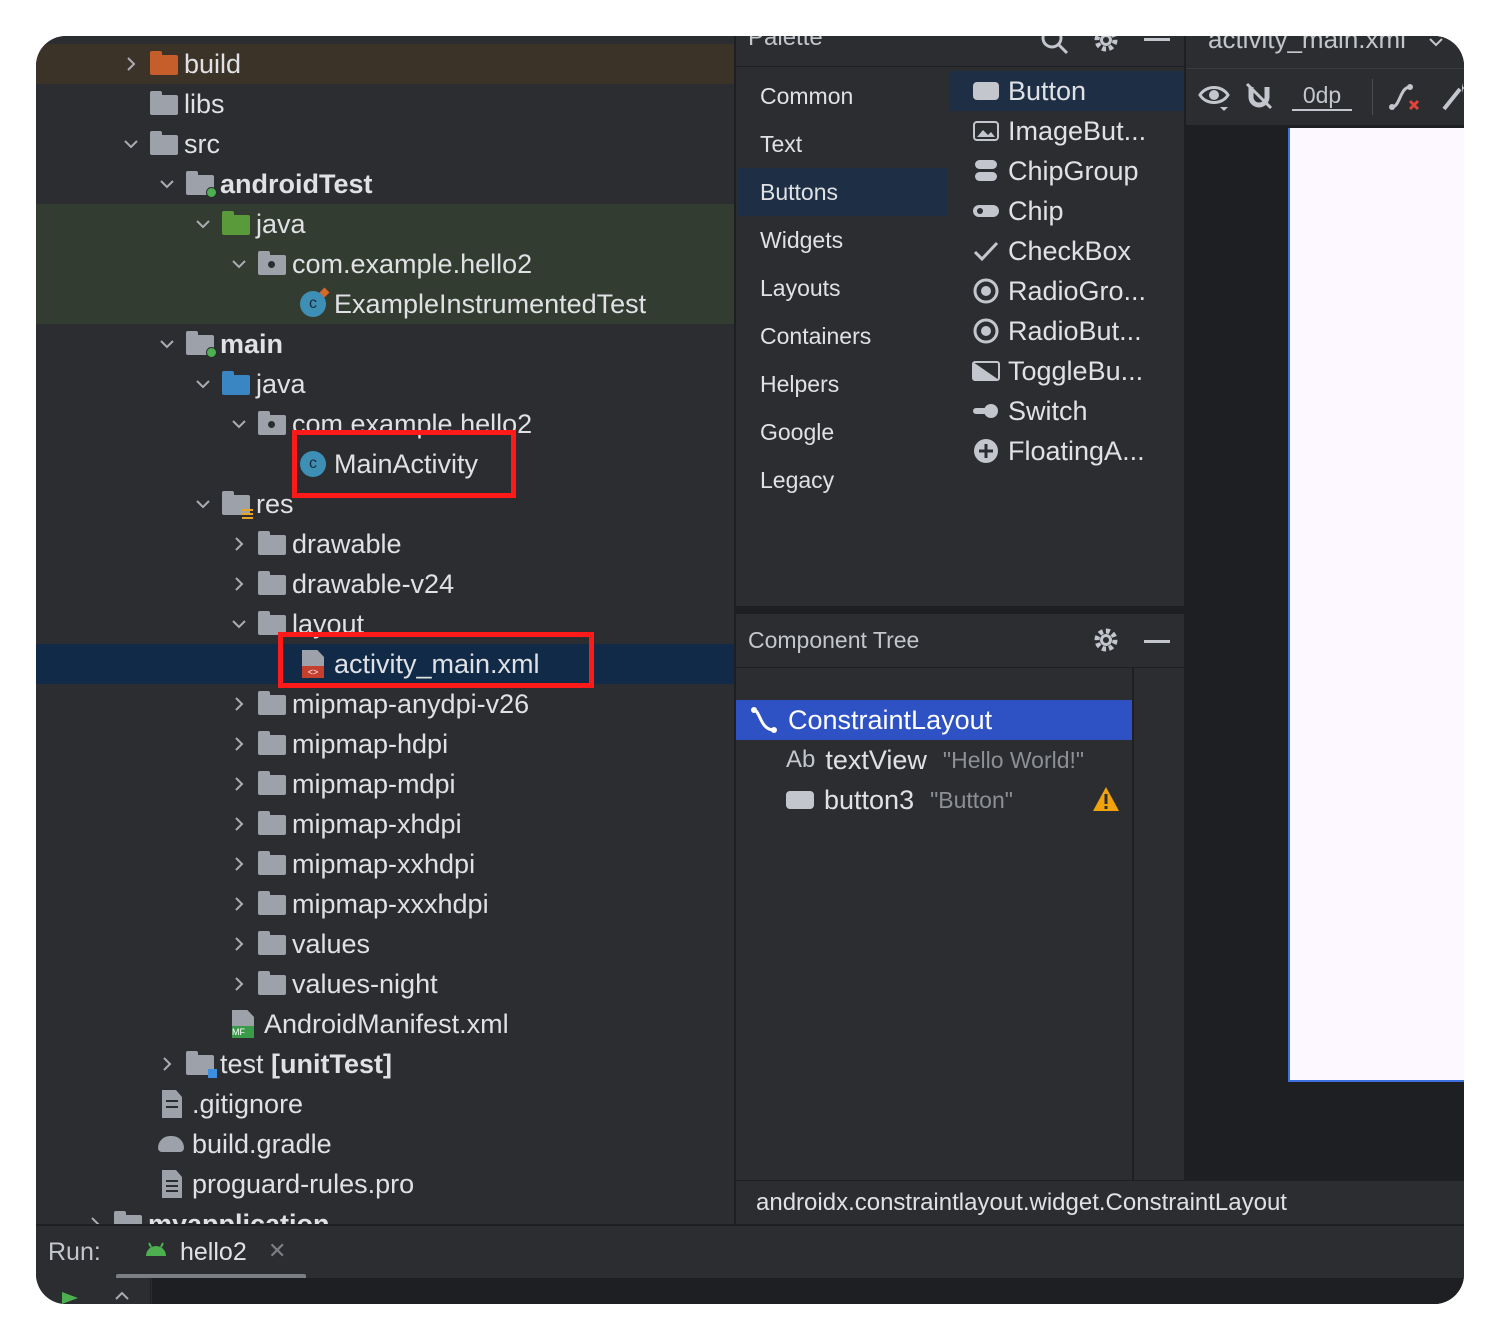 The image size is (1500, 1340). What do you see at coordinates (843, 144) in the screenshot?
I see `palette-category-text: Text` at bounding box center [843, 144].